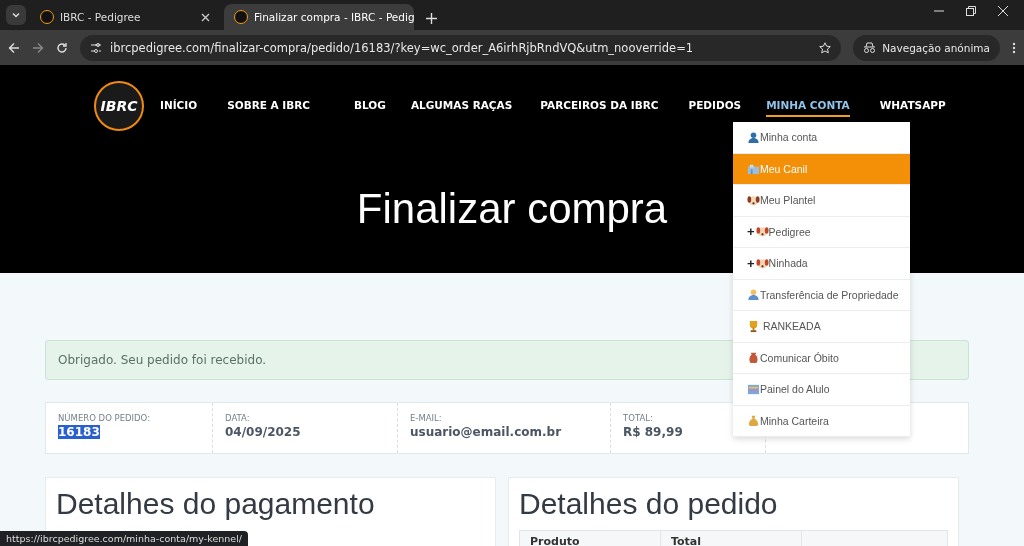 This screenshot has width=1024, height=546. I want to click on overview-value: 16183, so click(79, 432).